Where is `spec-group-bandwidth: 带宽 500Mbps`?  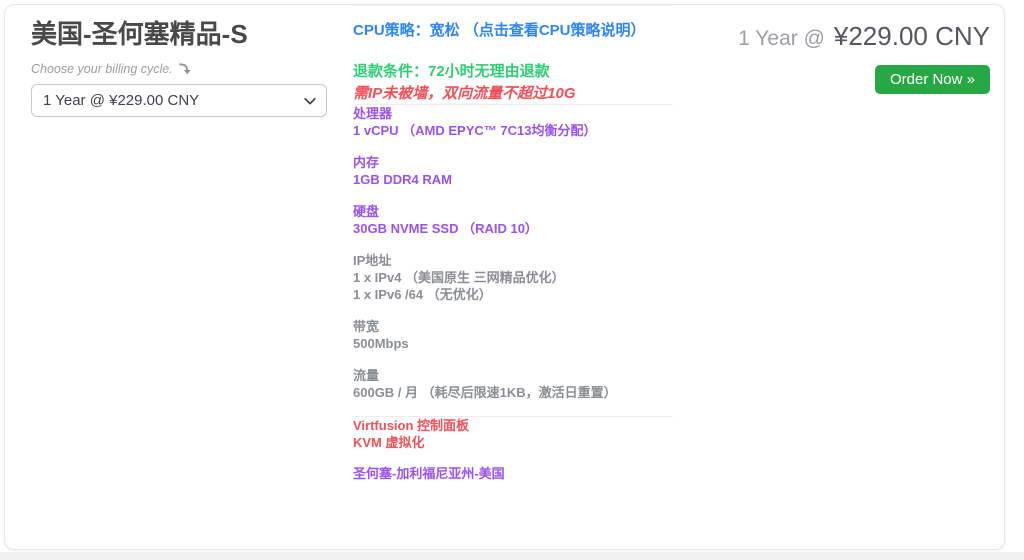 spec-group-bandwidth: 带宽 500Mbps is located at coordinates (513, 335).